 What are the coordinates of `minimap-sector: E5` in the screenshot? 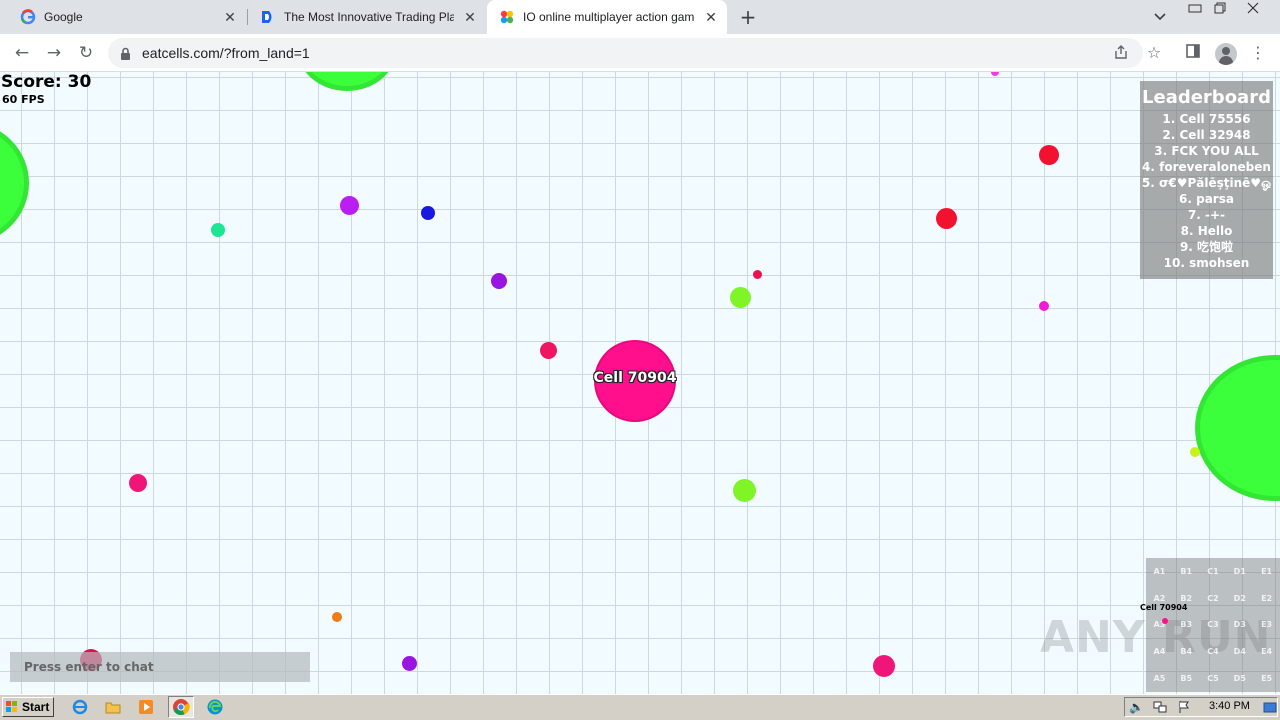 It's located at (1267, 679).